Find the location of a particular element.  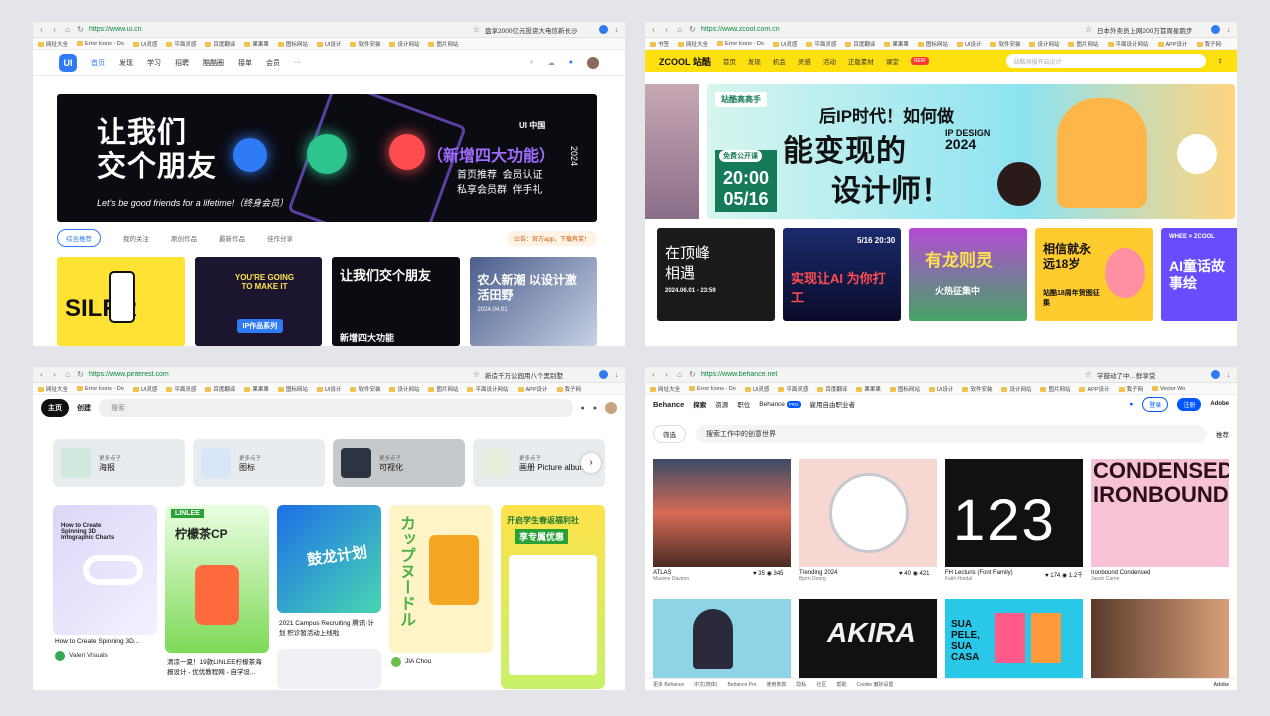

project-author: Jason Carne is located at coordinates (1160, 579).